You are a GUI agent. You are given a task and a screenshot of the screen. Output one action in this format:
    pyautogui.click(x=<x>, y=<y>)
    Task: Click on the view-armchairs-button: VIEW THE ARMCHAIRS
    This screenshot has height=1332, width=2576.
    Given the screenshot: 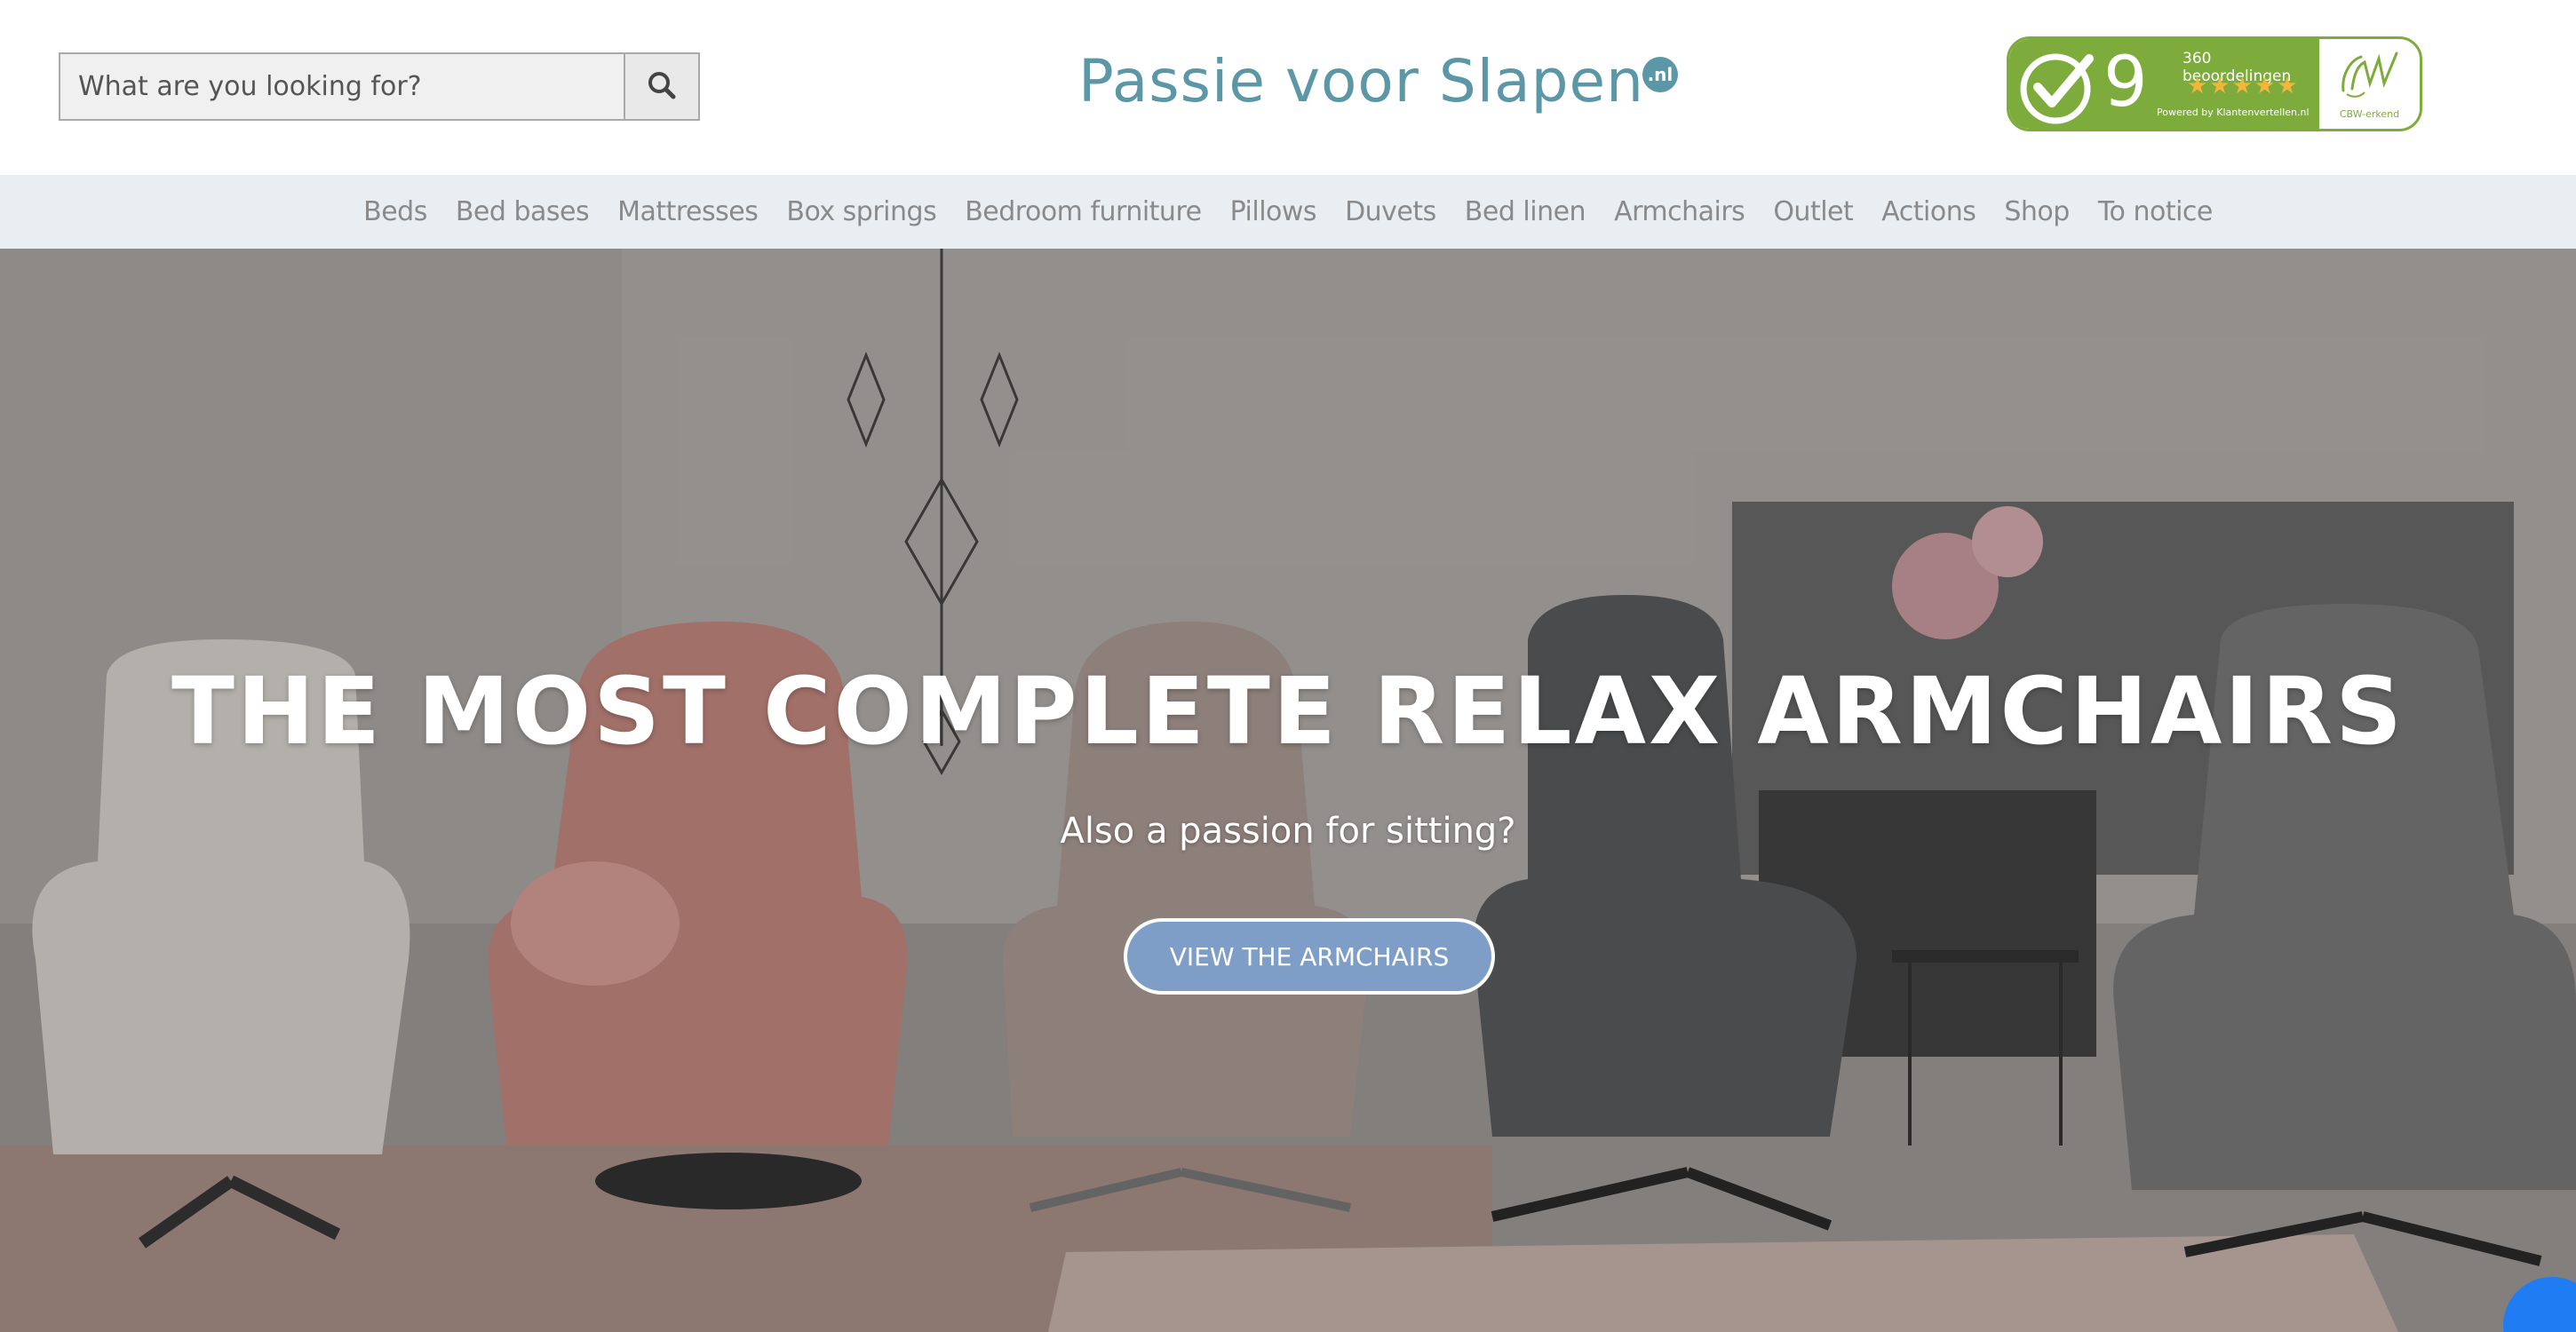 What is the action you would take?
    pyautogui.click(x=1309, y=956)
    